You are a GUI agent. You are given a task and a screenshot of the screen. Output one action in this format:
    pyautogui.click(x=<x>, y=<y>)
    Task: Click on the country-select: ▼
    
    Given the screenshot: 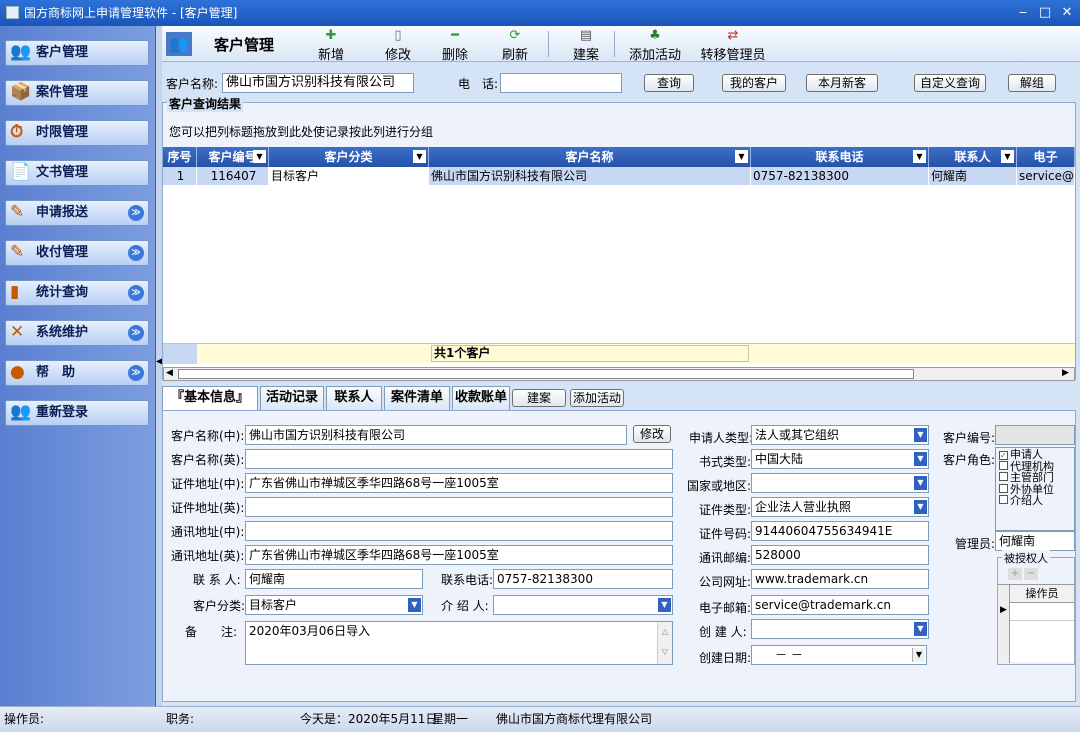 What is the action you would take?
    pyautogui.click(x=840, y=483)
    